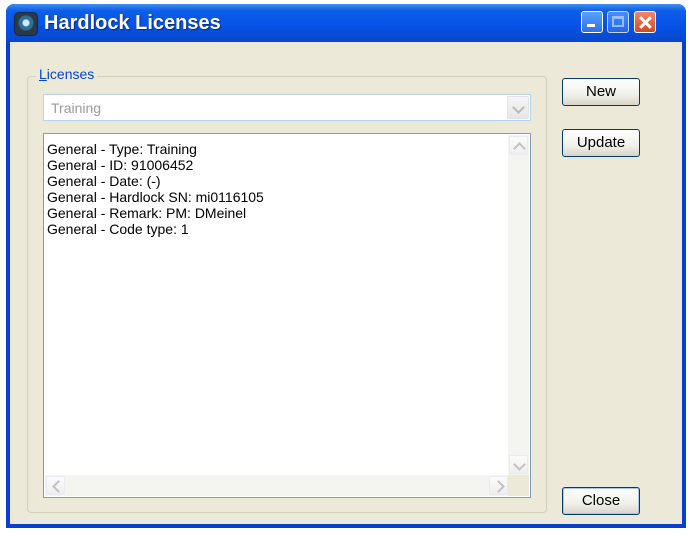  What do you see at coordinates (122, 149) in the screenshot?
I see `detail-line: General - Type: Training` at bounding box center [122, 149].